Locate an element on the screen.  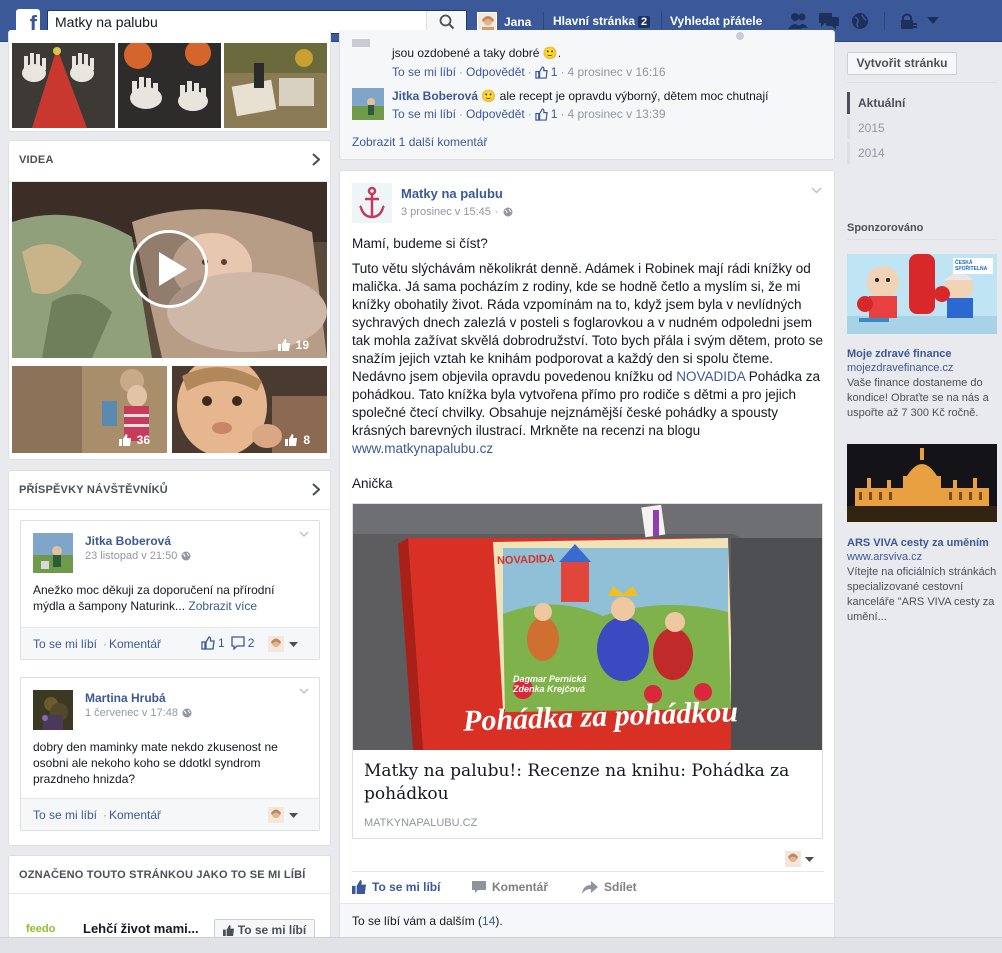
friend-requests-icon is located at coordinates (798, 21).